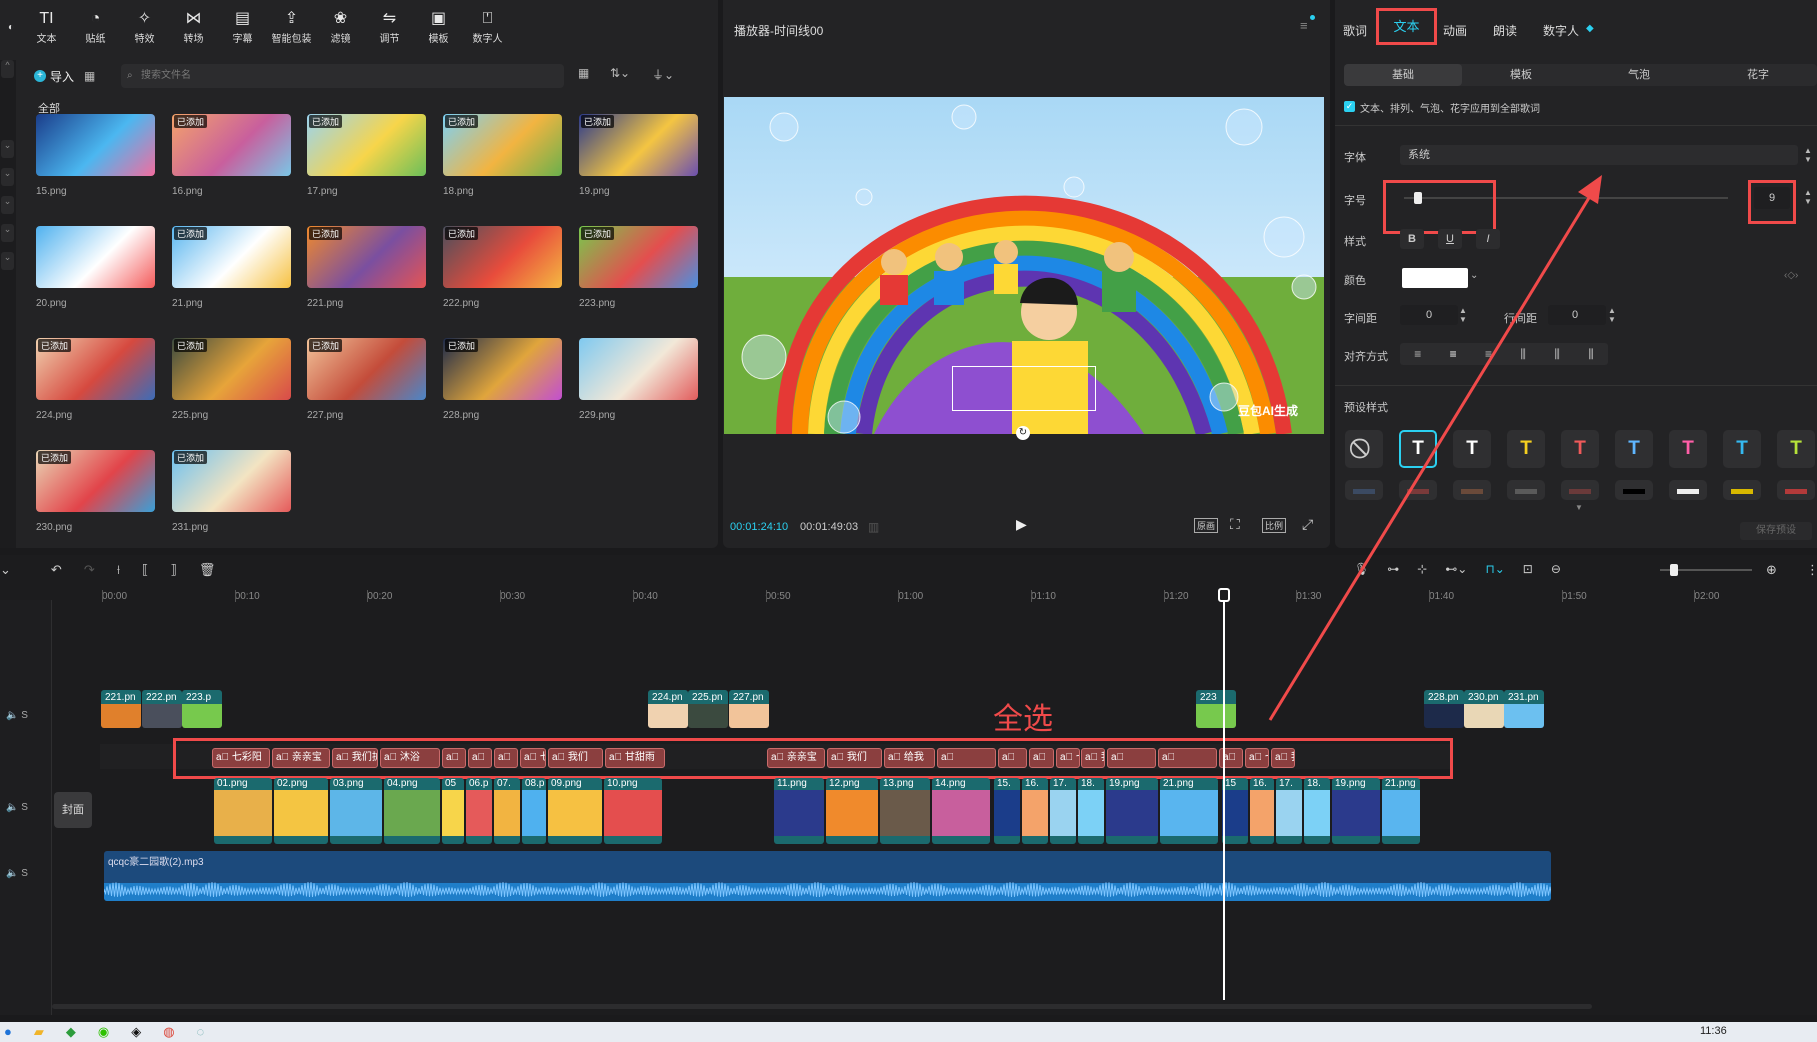 The image size is (1817, 1042). Describe the element at coordinates (242, 27) in the screenshot. I see `toolbar-item: ▤ 字幕` at that location.